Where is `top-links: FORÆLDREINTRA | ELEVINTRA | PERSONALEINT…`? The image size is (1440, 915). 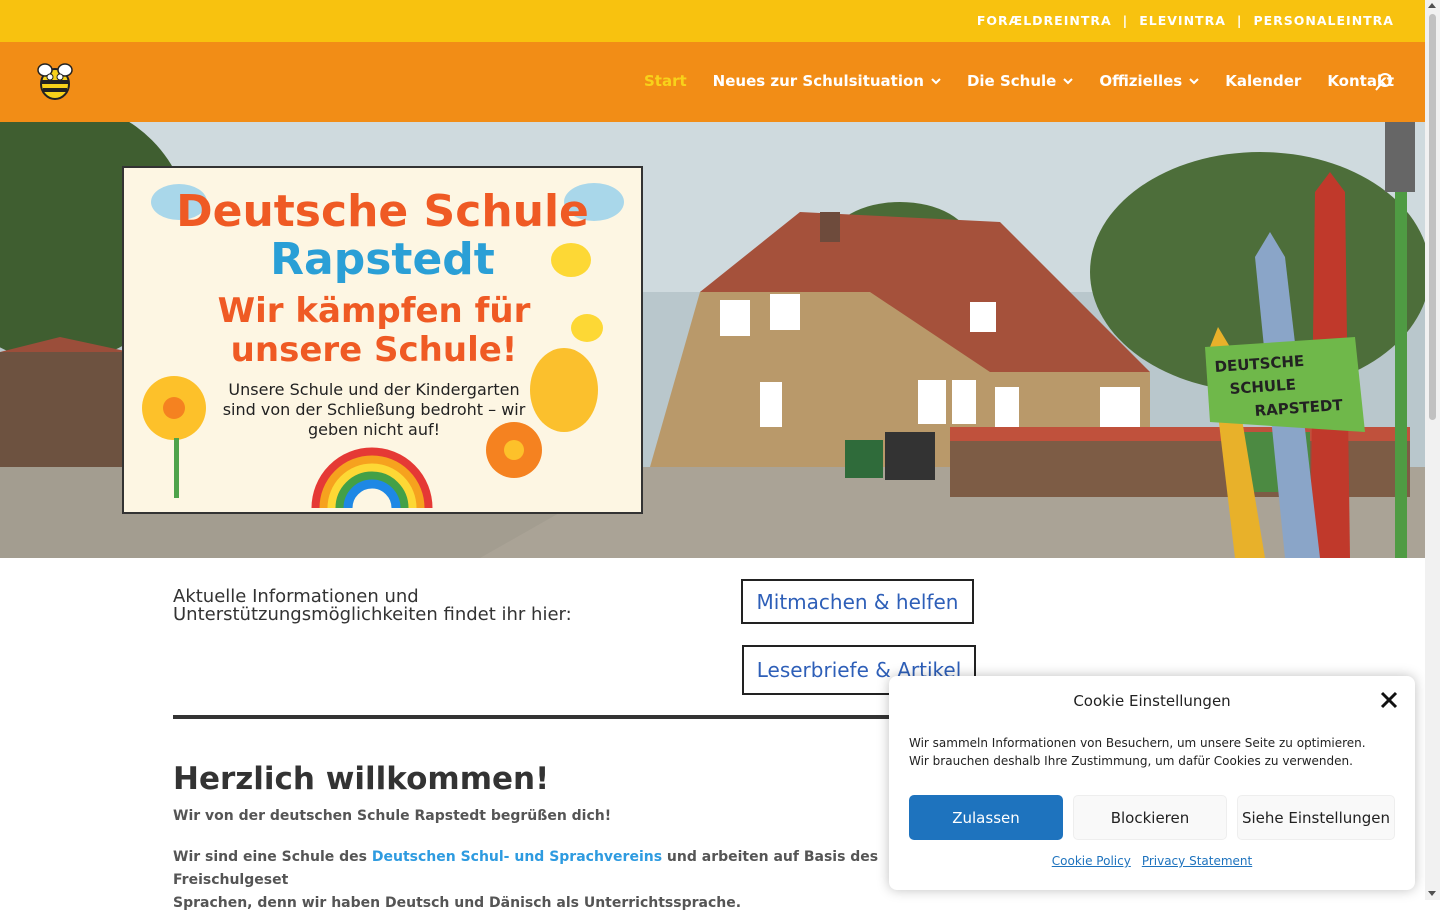 top-links: FORÆLDREINTRA | ELEVINTRA | PERSONALEINT… is located at coordinates (1185, 20).